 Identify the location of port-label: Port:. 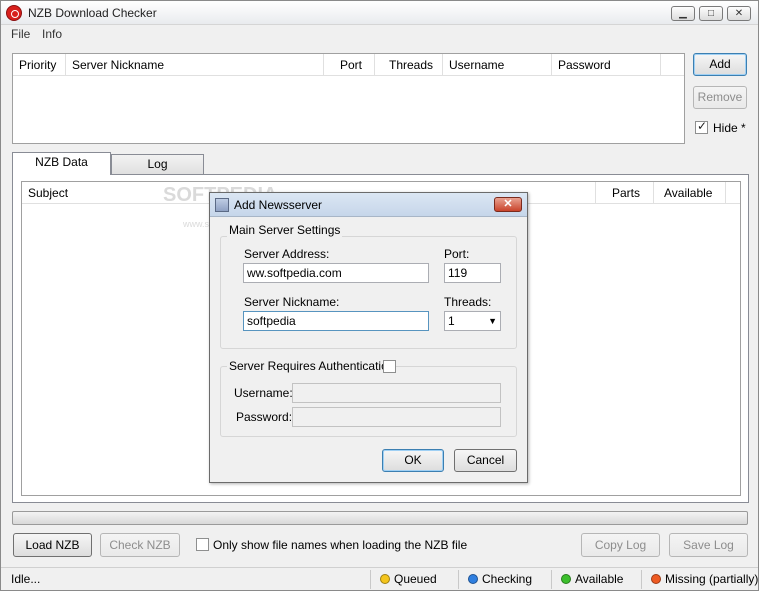
(457, 254).